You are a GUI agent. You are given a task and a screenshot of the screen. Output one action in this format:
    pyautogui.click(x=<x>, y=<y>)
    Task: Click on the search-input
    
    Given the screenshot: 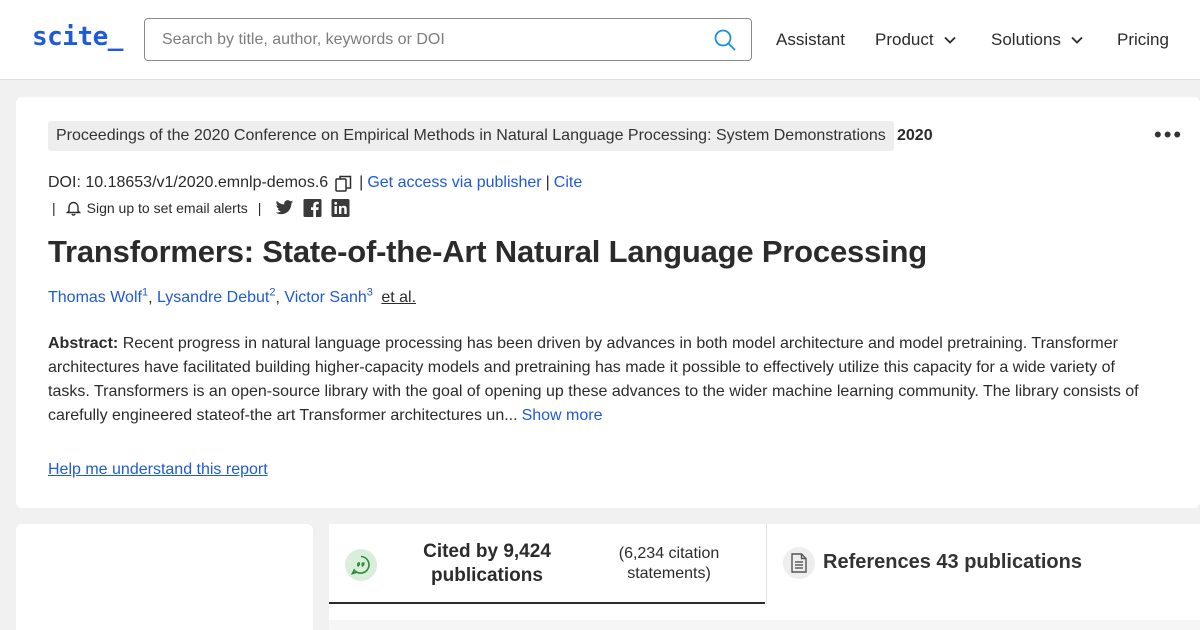 What is the action you would take?
    pyautogui.click(x=425, y=39)
    